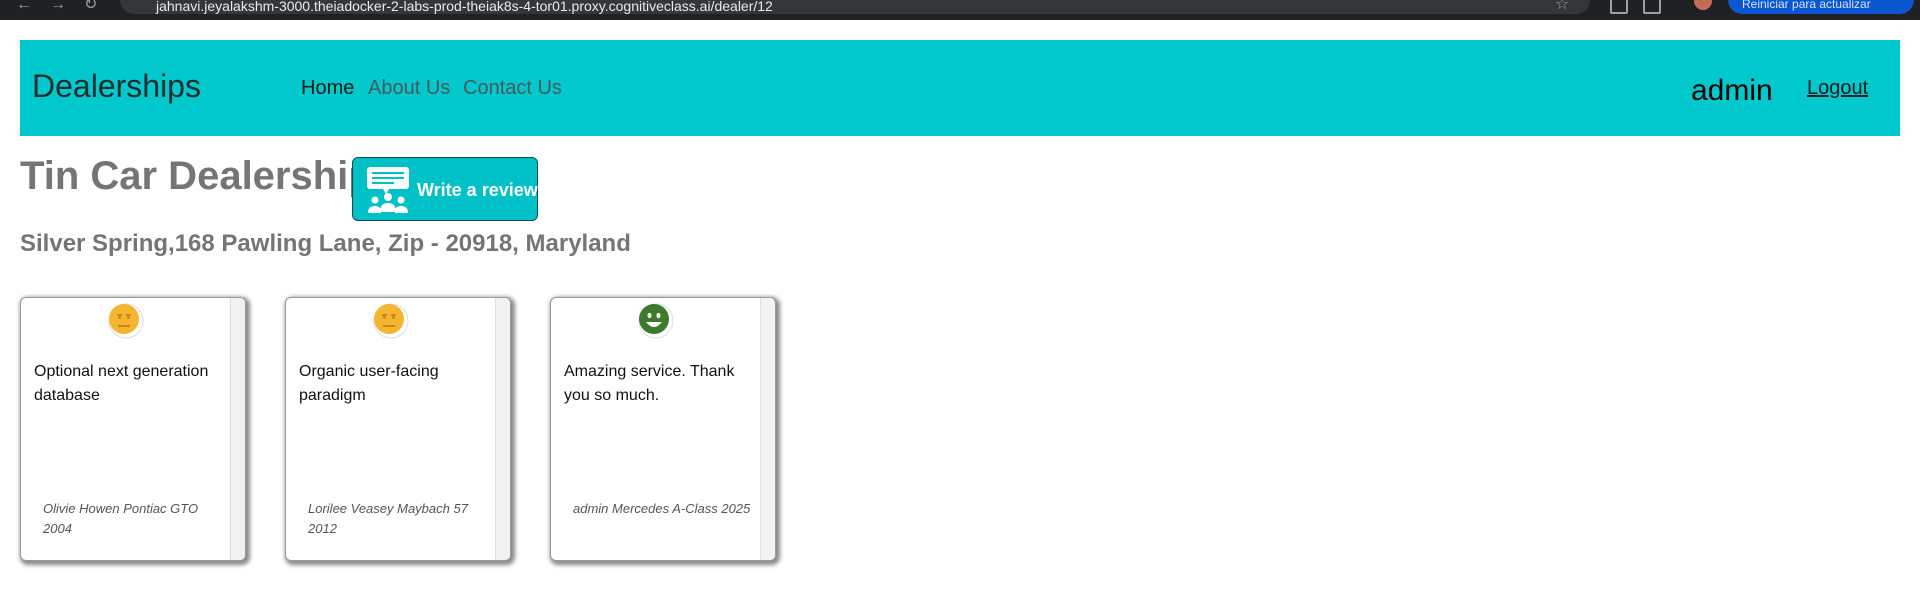  What do you see at coordinates (649, 383) in the screenshot?
I see `review-text: Amazing service. Thank you so much.` at bounding box center [649, 383].